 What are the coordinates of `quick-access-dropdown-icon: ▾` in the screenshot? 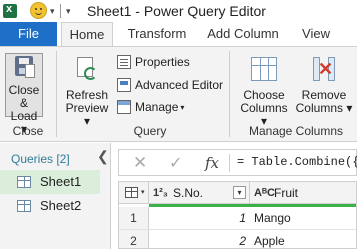 It's located at (68, 11).